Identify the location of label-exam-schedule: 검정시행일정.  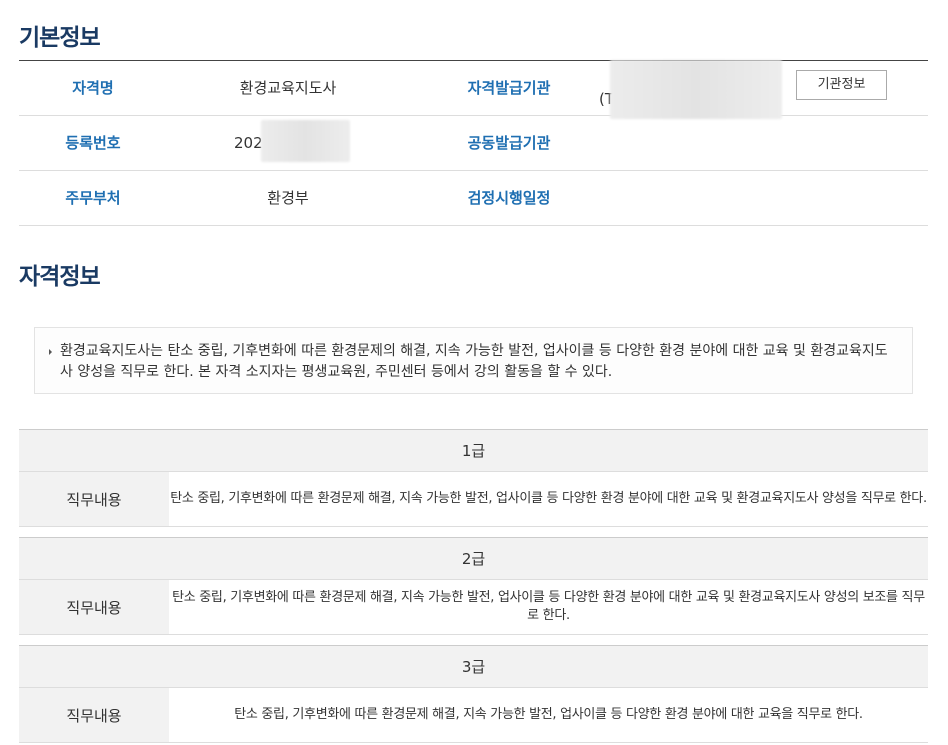
(509, 198).